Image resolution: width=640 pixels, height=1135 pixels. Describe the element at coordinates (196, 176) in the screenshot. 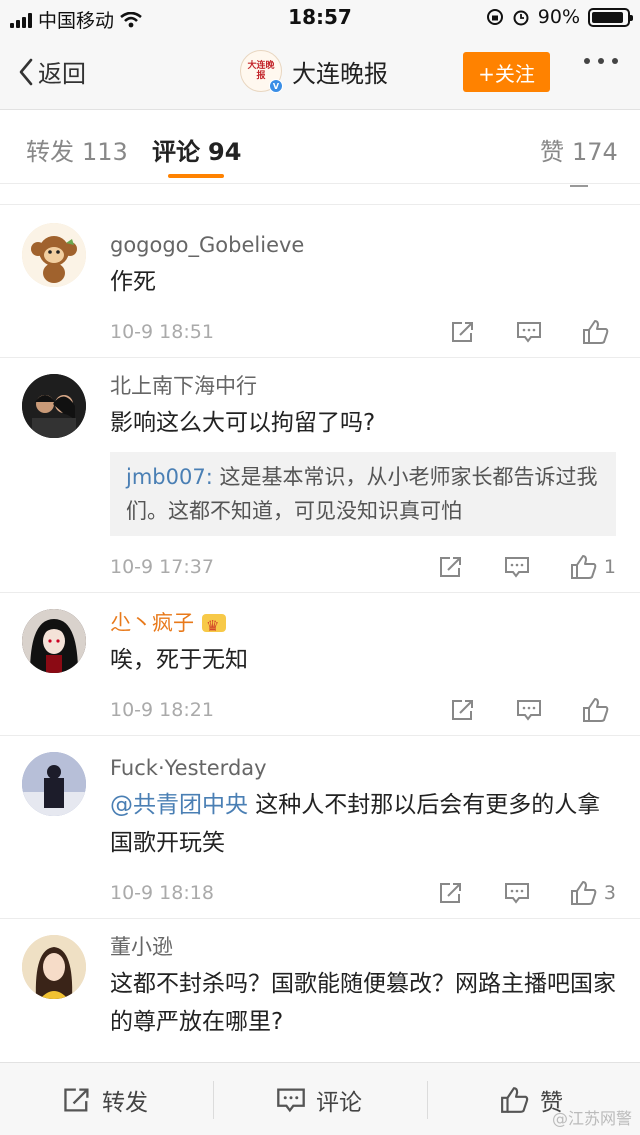

I see `active-tab-indicator` at that location.